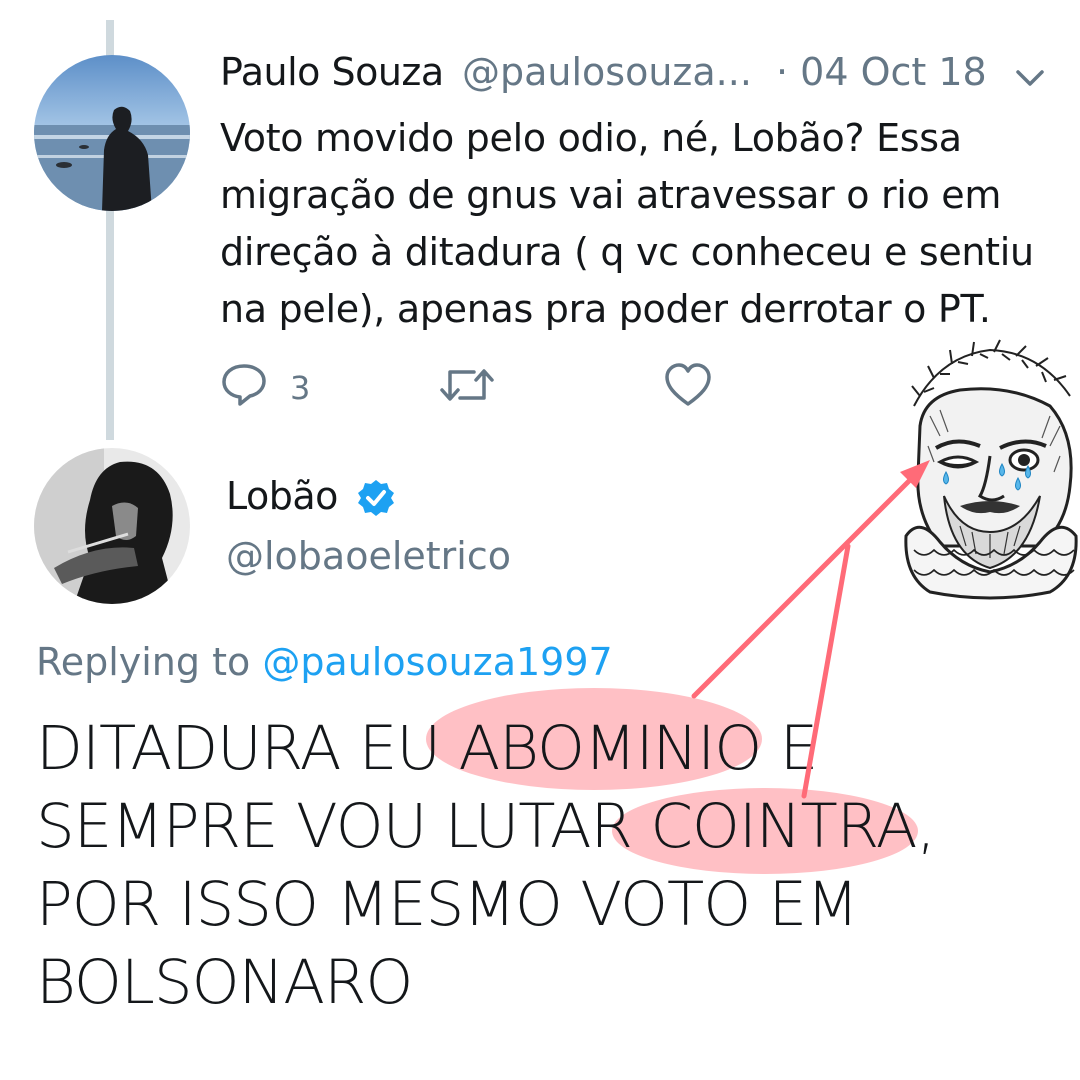 Image resolution: width=1080 pixels, height=1080 pixels. What do you see at coordinates (611, 195) in the screenshot?
I see `reply-text-line: migração de gnus vai atravessar o rio em` at bounding box center [611, 195].